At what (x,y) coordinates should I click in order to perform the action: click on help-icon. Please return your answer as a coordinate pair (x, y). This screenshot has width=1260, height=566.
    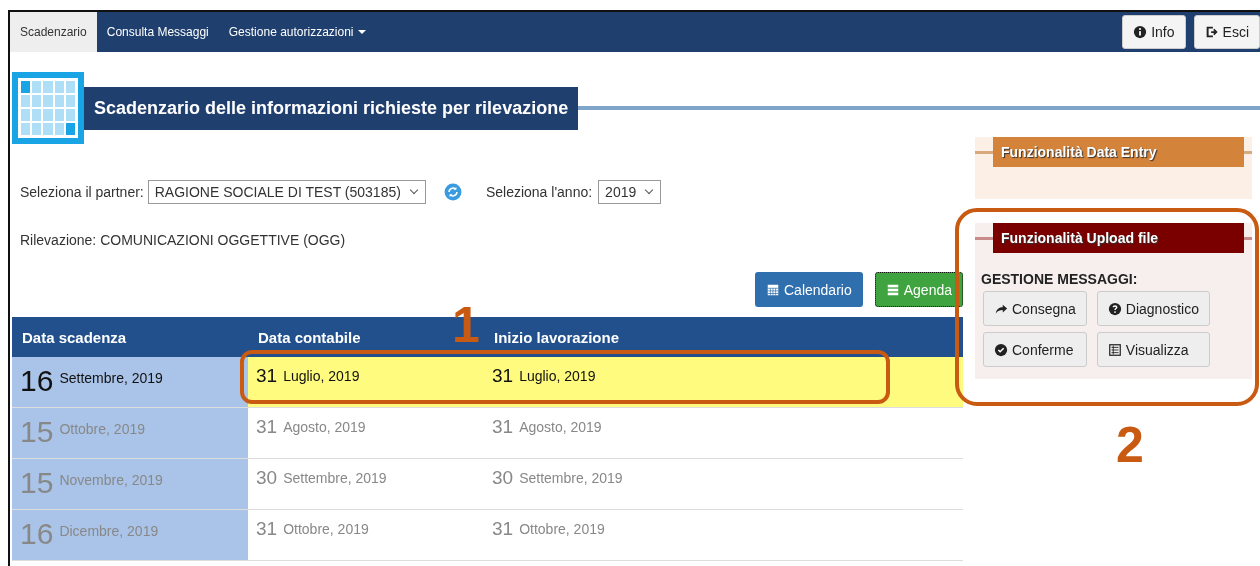
    Looking at the image, I should click on (1114, 308).